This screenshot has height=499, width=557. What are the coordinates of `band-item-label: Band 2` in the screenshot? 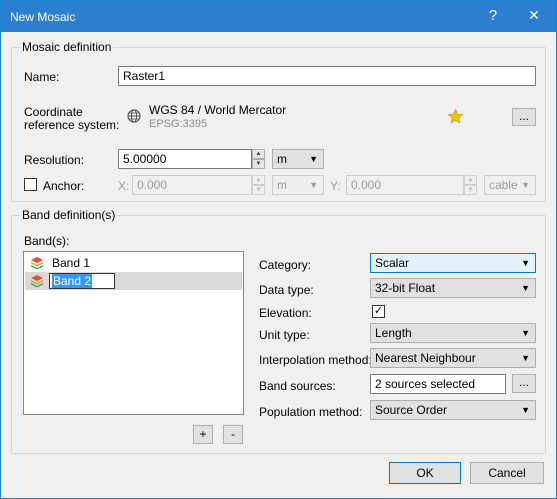 It's located at (72, 281).